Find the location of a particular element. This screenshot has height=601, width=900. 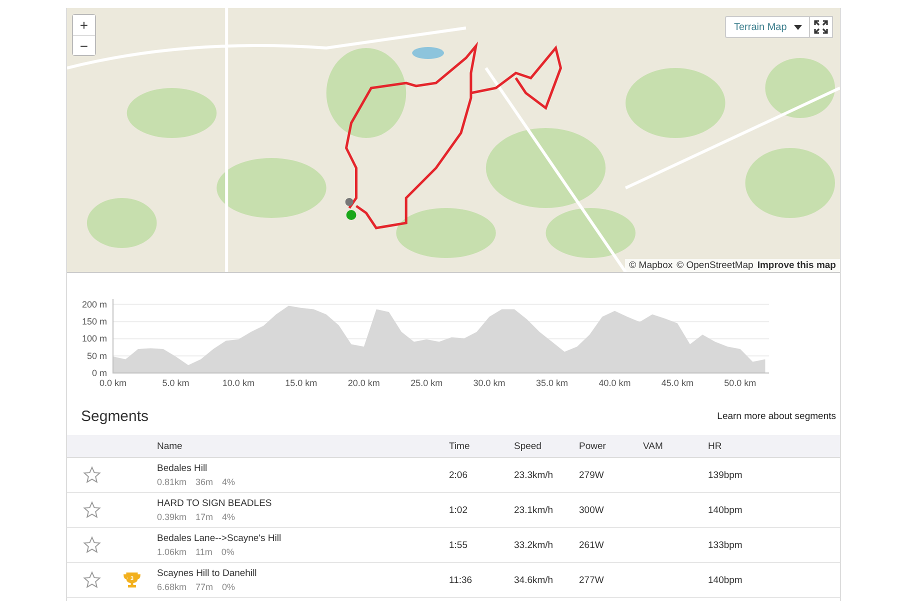

axis-label: 150 m is located at coordinates (94, 321).